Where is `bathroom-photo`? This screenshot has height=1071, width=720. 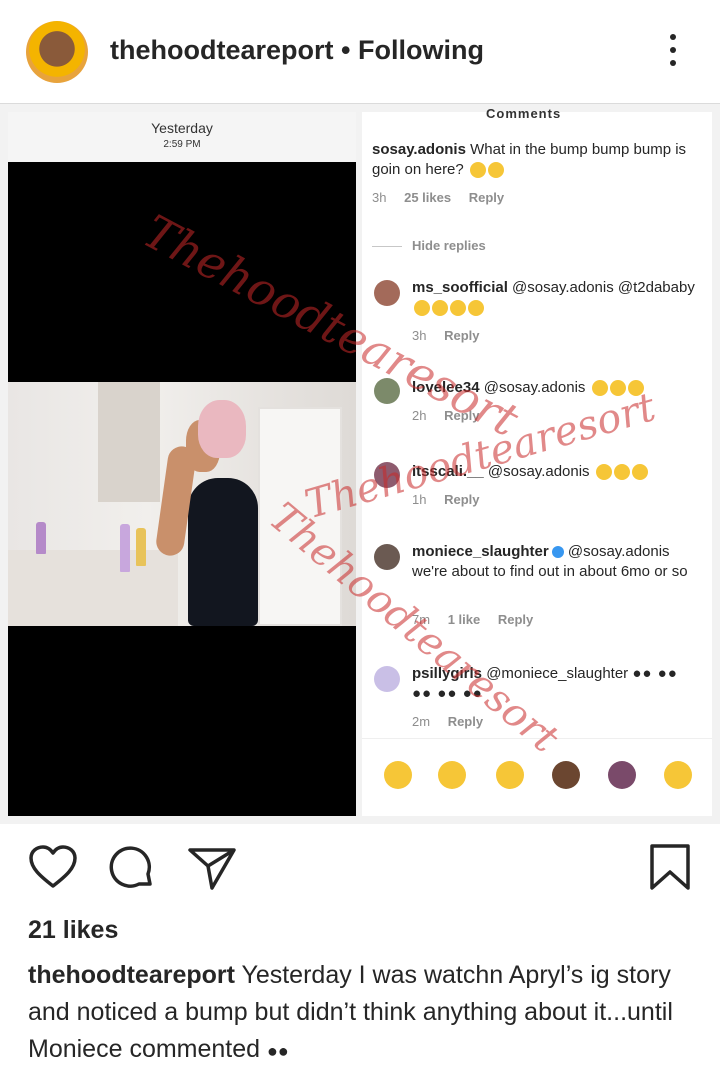 bathroom-photo is located at coordinates (182, 504).